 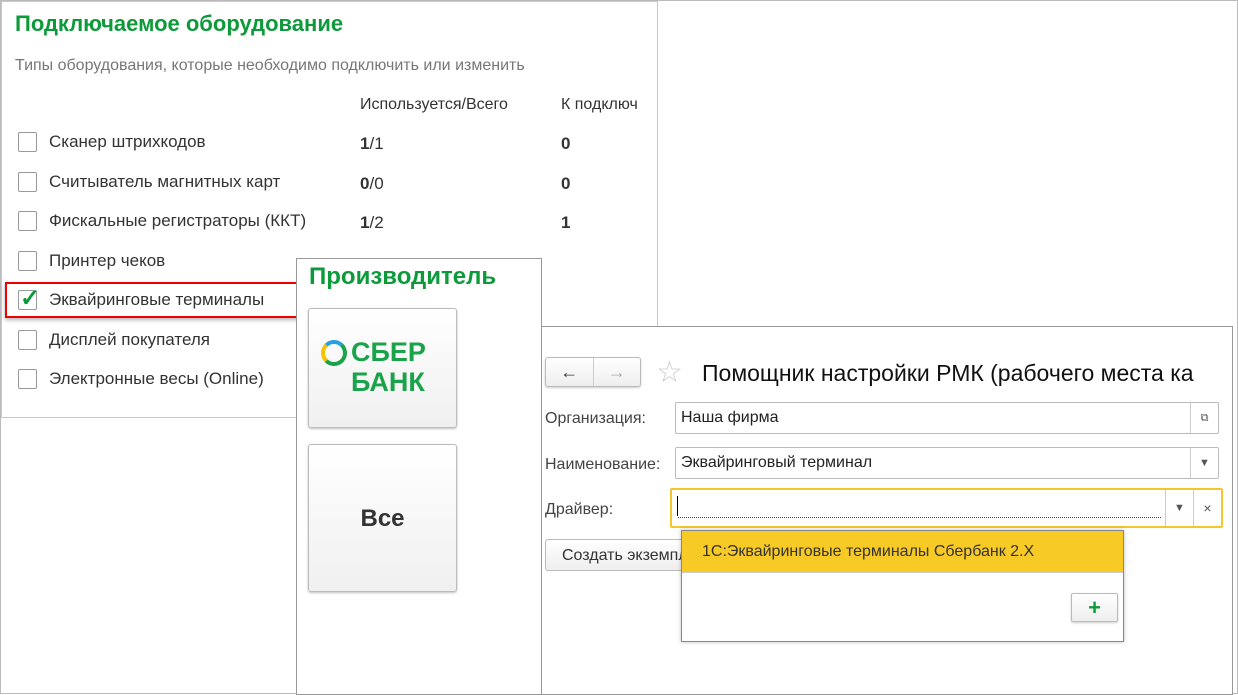 What do you see at coordinates (152, 300) in the screenshot?
I see `highlight-callout` at bounding box center [152, 300].